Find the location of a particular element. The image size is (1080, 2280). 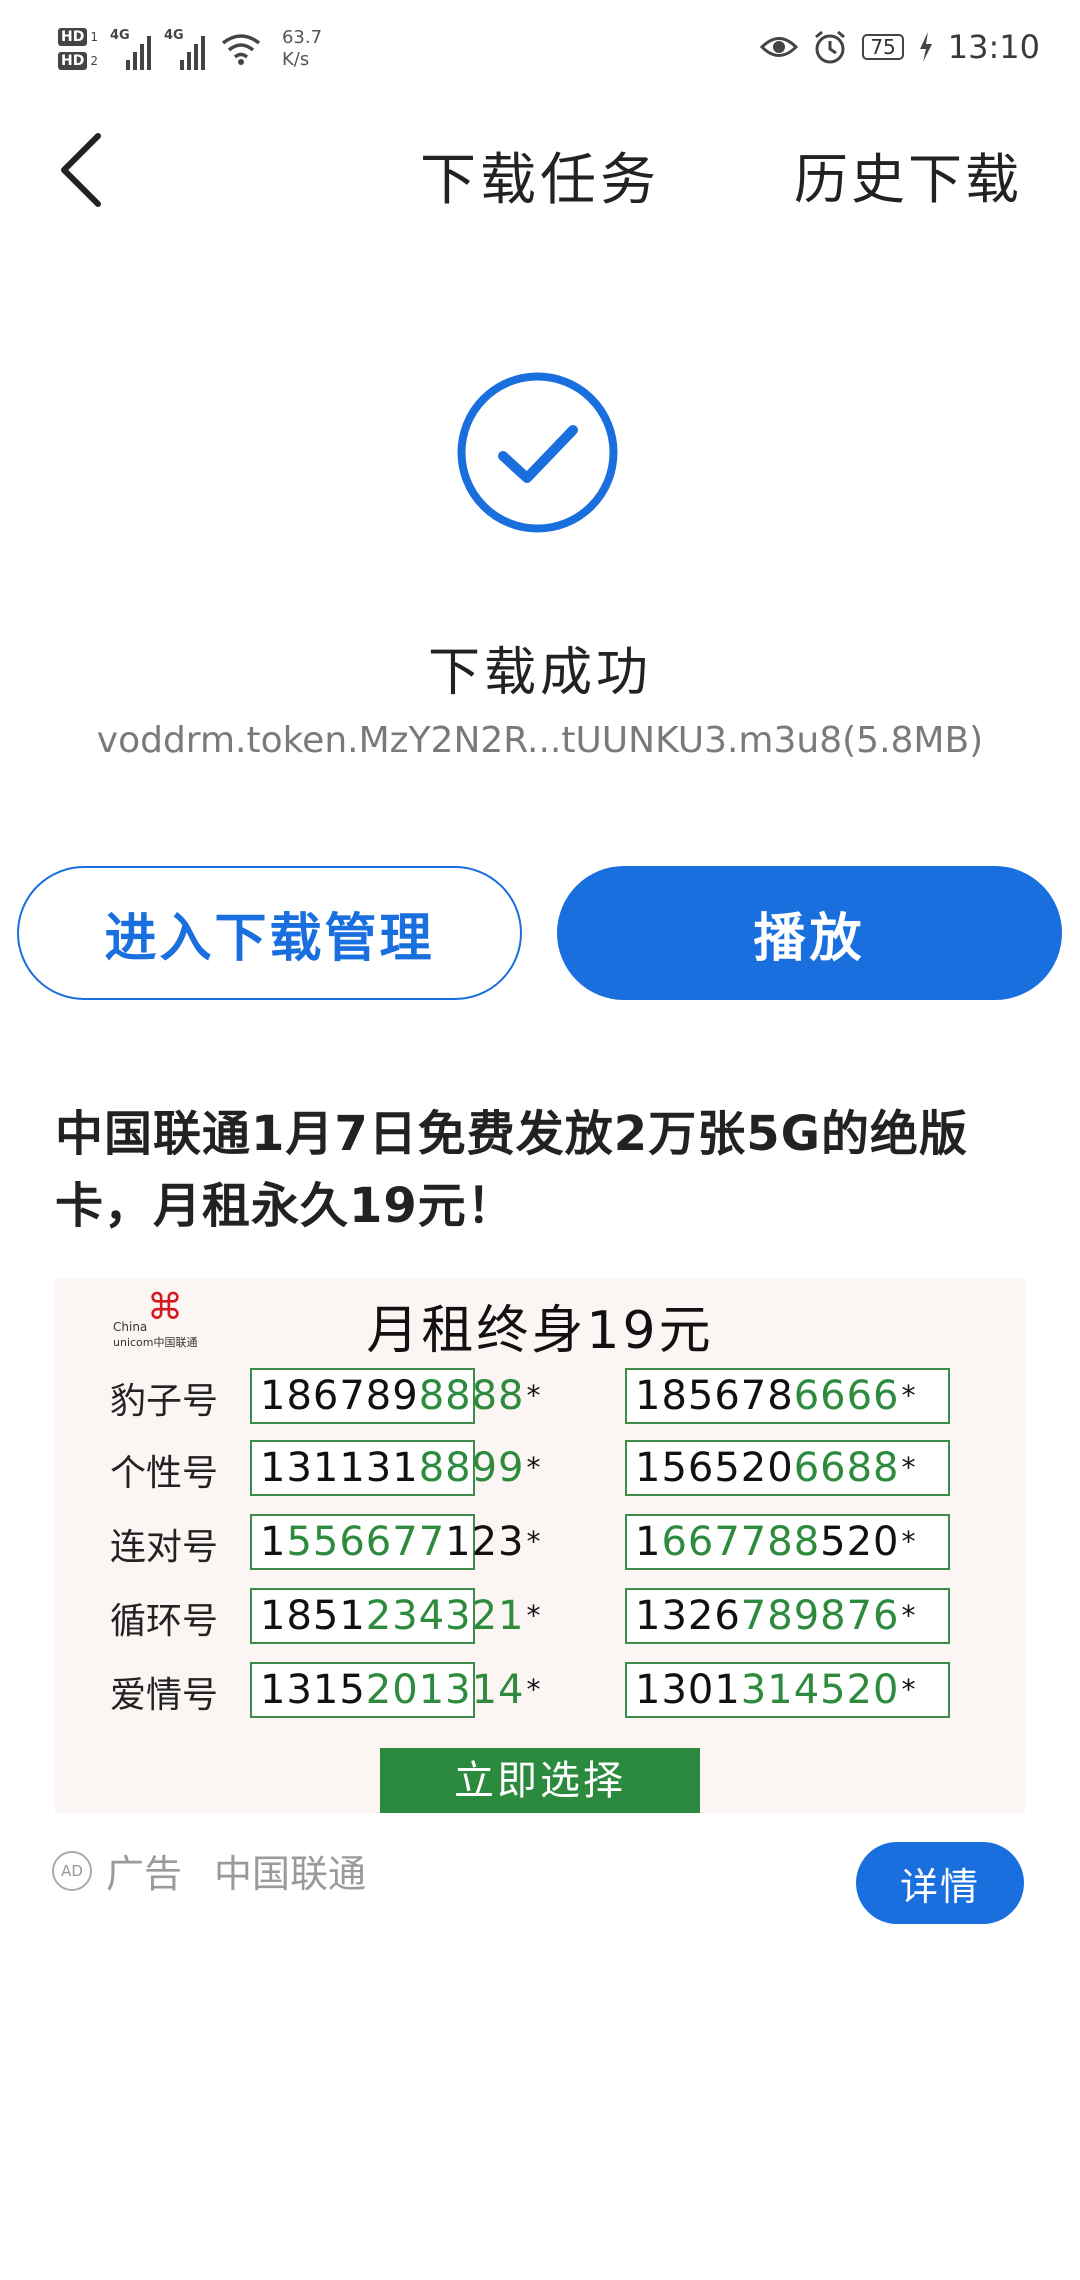

hd1-sub: 1 is located at coordinates (94, 37).